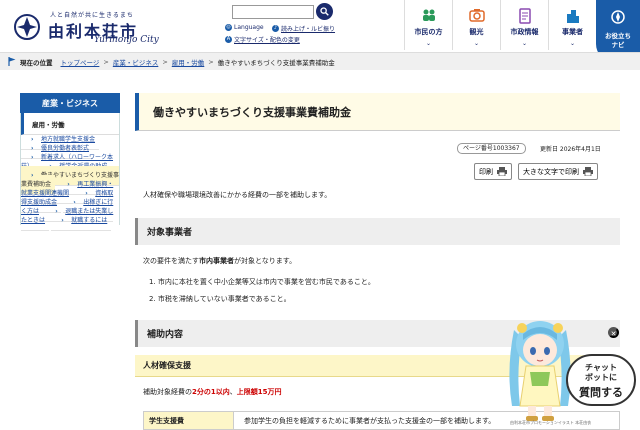 This screenshot has width=640, height=430. What do you see at coordinates (524, 16) in the screenshot?
I see `document-icon` at bounding box center [524, 16].